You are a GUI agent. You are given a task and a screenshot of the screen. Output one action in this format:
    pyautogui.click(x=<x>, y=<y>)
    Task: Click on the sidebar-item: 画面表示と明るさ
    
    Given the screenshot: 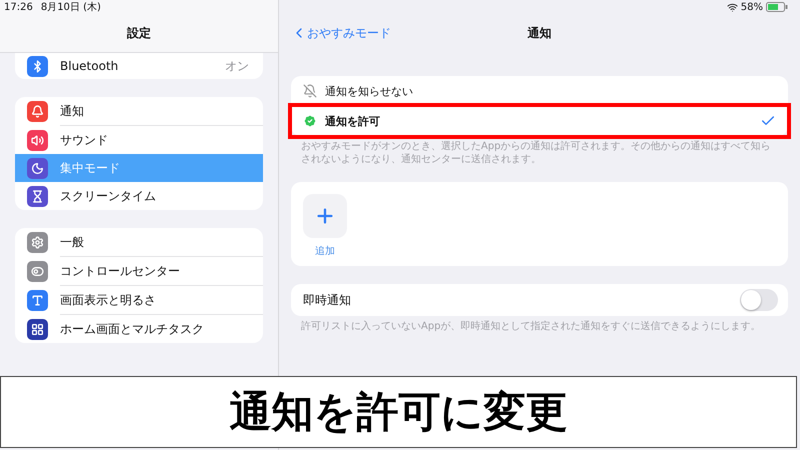 What is the action you would take?
    pyautogui.click(x=139, y=300)
    